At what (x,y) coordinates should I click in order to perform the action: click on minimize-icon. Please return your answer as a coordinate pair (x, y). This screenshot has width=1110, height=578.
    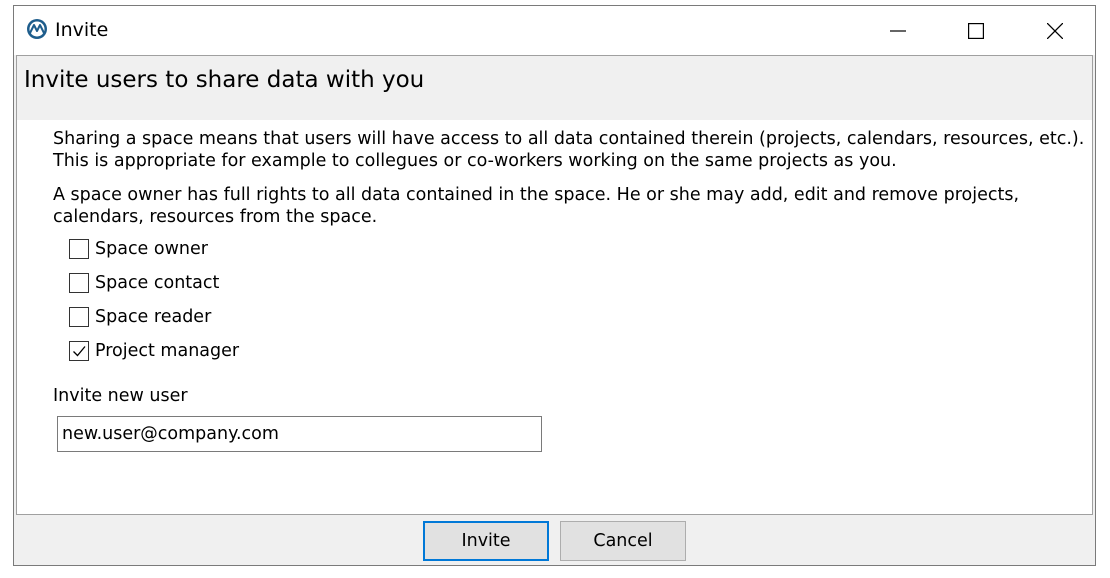
    Looking at the image, I should click on (898, 30).